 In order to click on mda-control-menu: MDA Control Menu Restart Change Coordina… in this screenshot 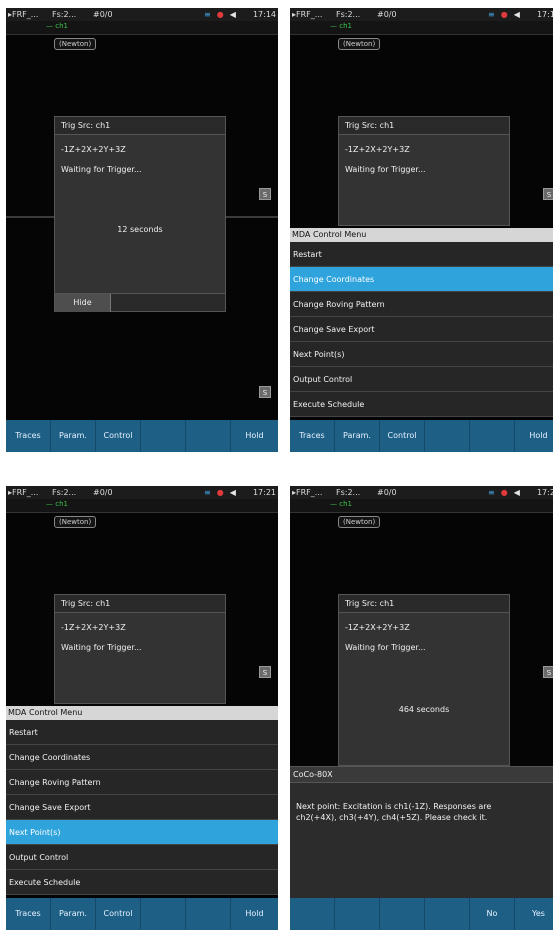, I will do `click(421, 322)`.